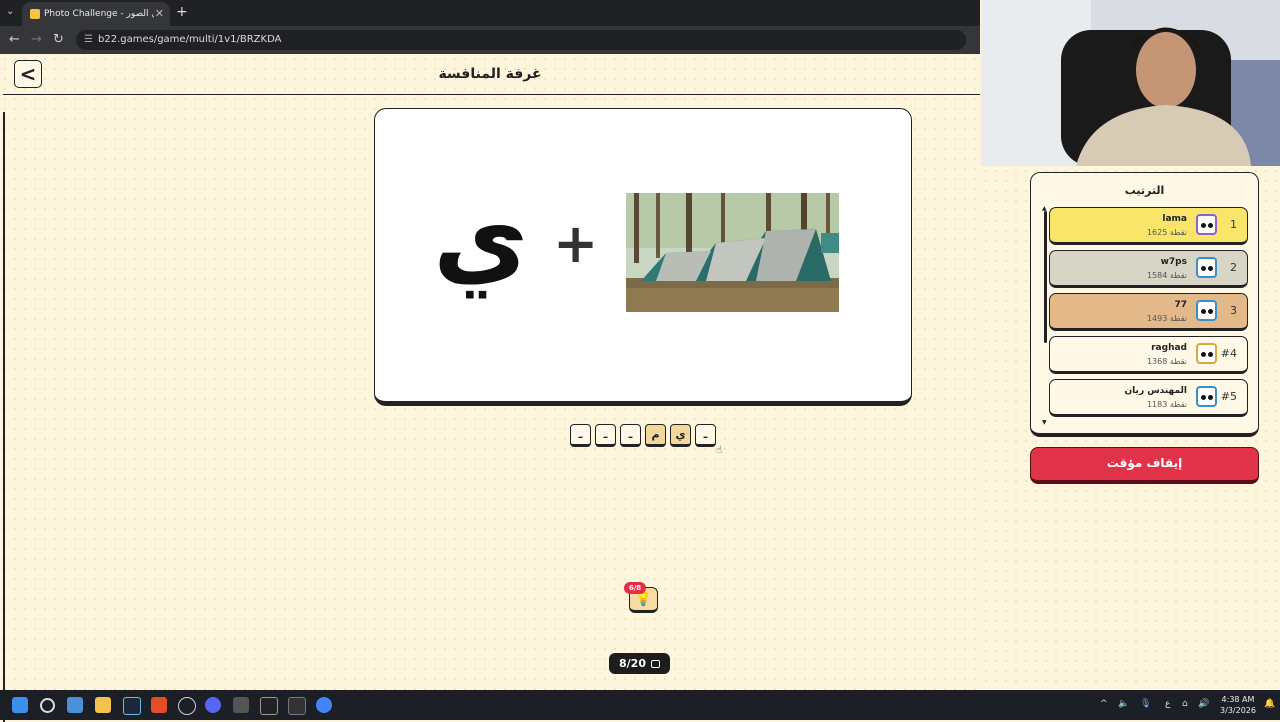 This screenshot has width=1280, height=722. Describe the element at coordinates (159, 705) in the screenshot. I see `brave-browser-icon` at that location.